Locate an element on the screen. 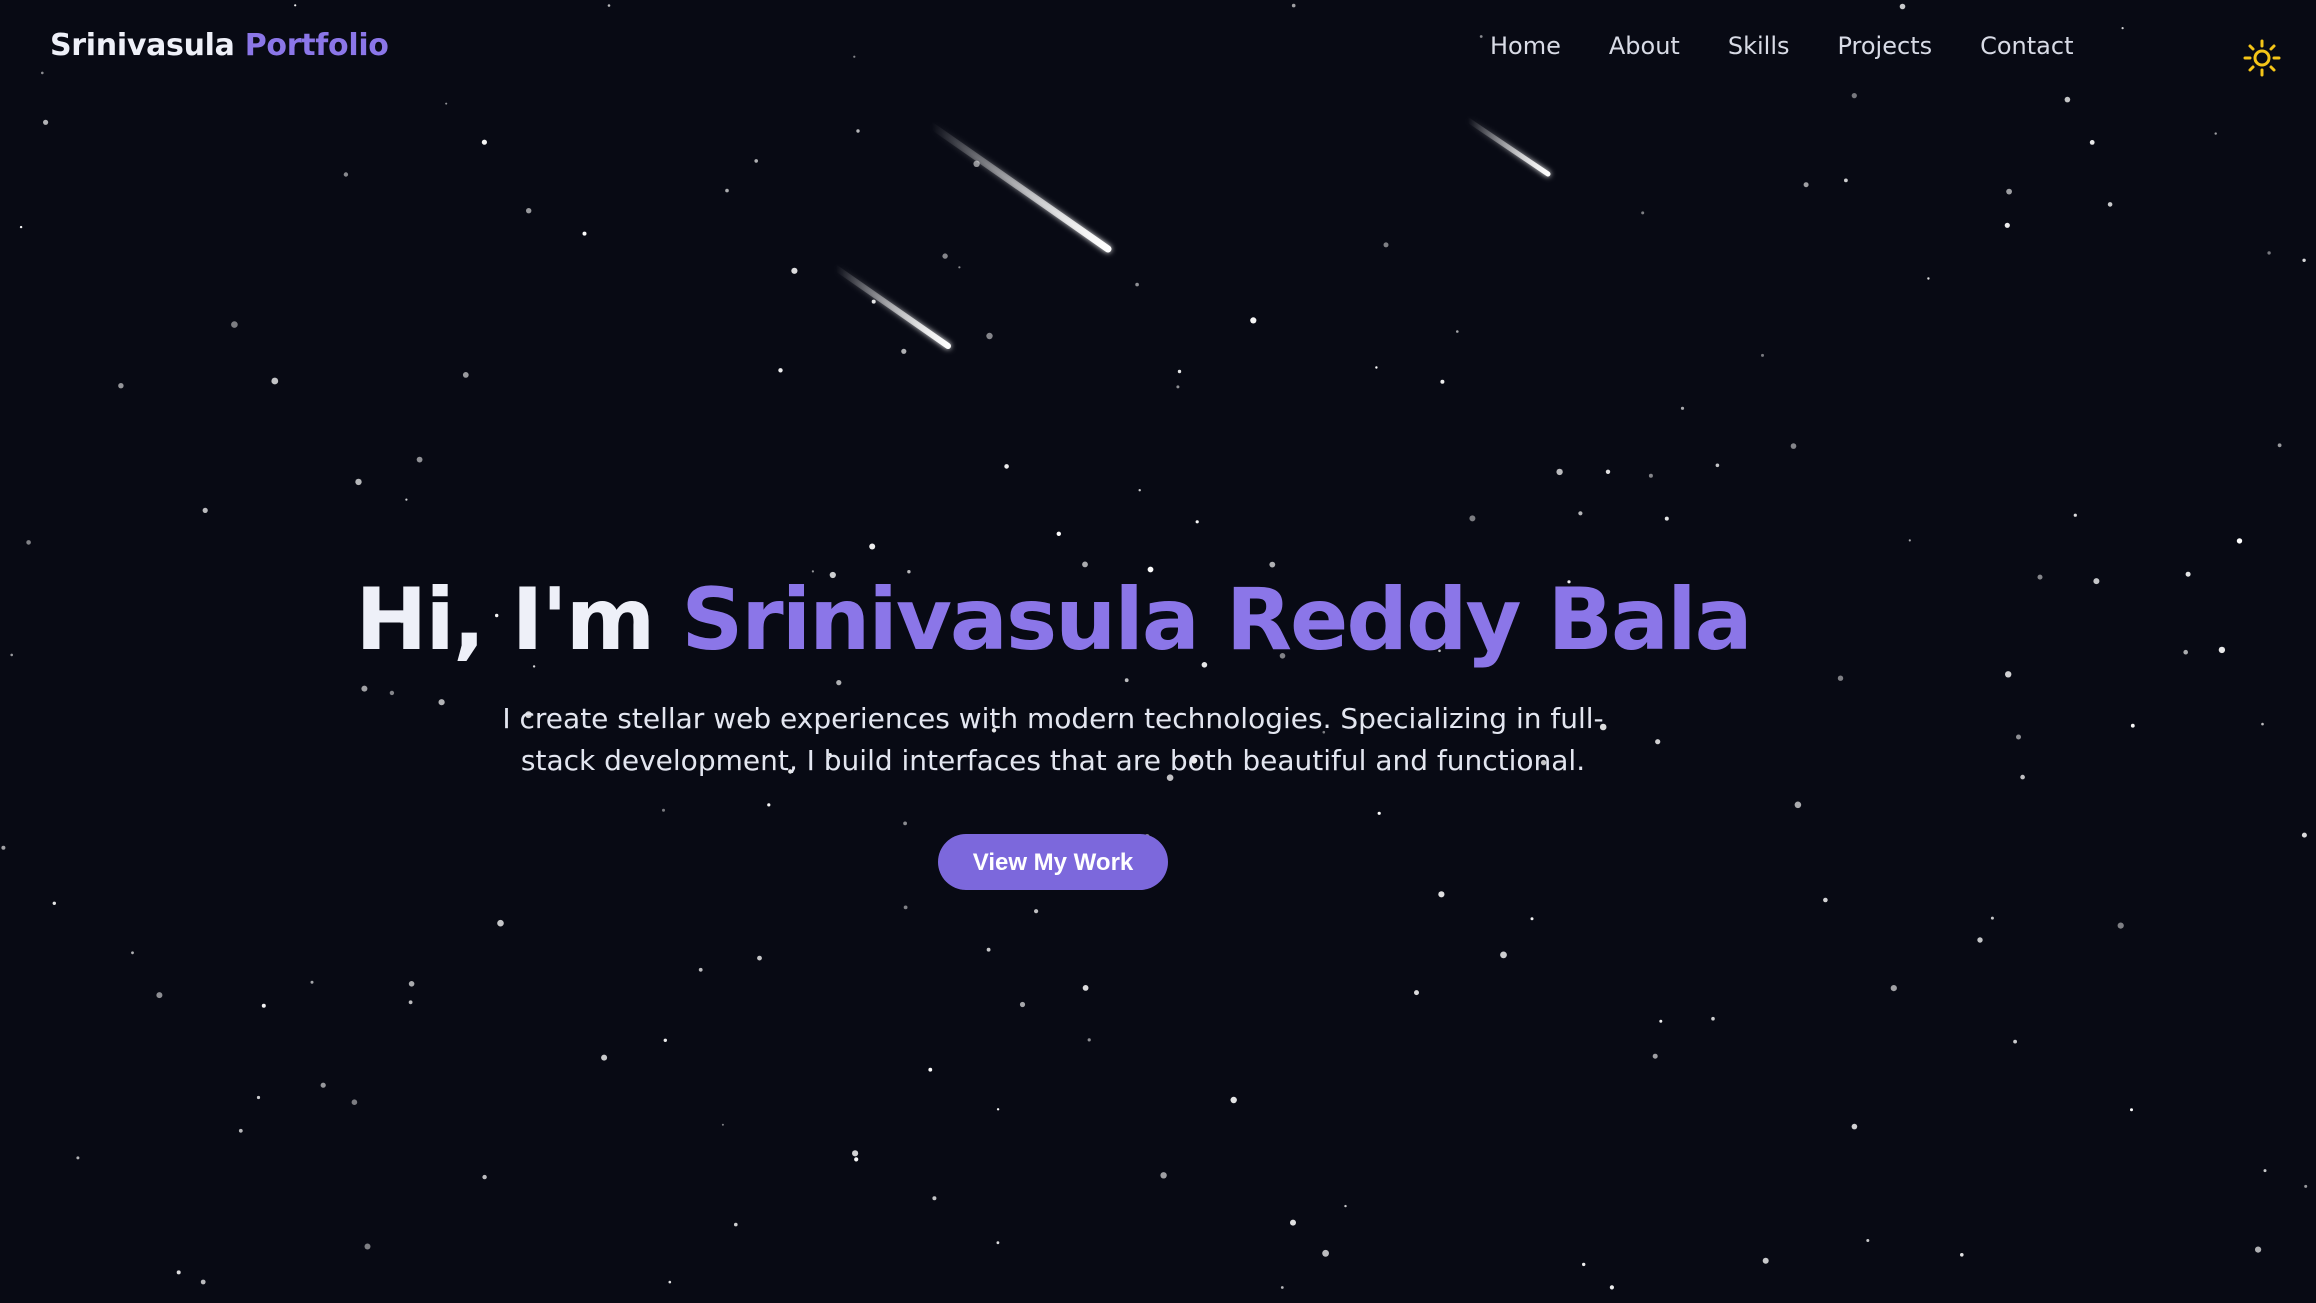 This screenshot has width=2316, height=1303. logo-primary: Srinivasula is located at coordinates (142, 45).